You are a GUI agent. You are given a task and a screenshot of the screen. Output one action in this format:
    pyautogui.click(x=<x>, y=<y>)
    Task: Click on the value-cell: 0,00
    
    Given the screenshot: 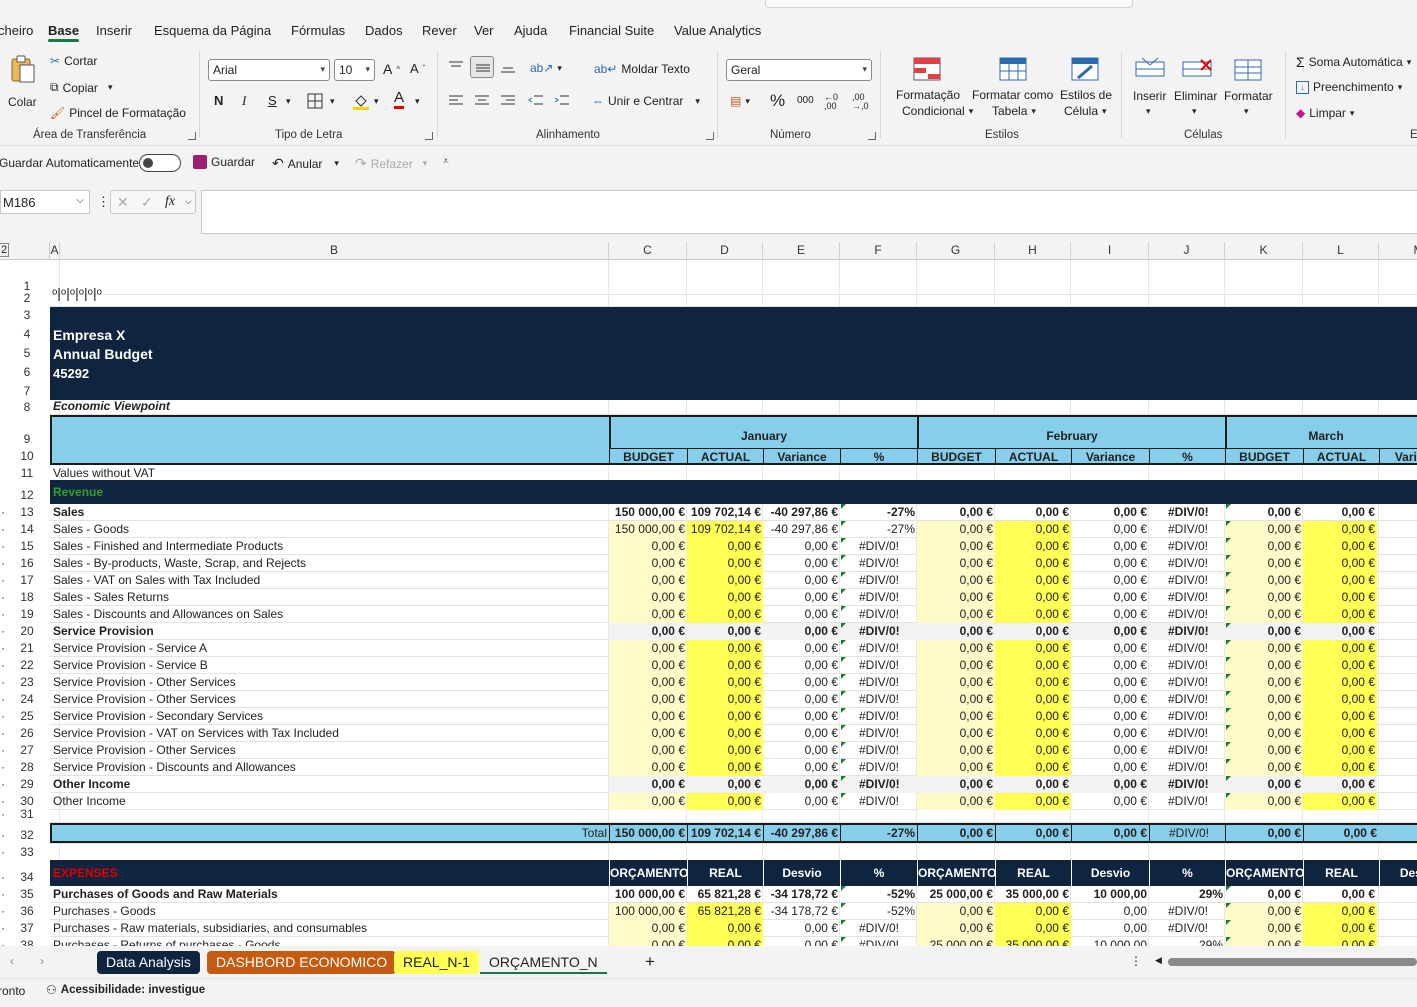 What is the action you would take?
    pyautogui.click(x=1110, y=911)
    